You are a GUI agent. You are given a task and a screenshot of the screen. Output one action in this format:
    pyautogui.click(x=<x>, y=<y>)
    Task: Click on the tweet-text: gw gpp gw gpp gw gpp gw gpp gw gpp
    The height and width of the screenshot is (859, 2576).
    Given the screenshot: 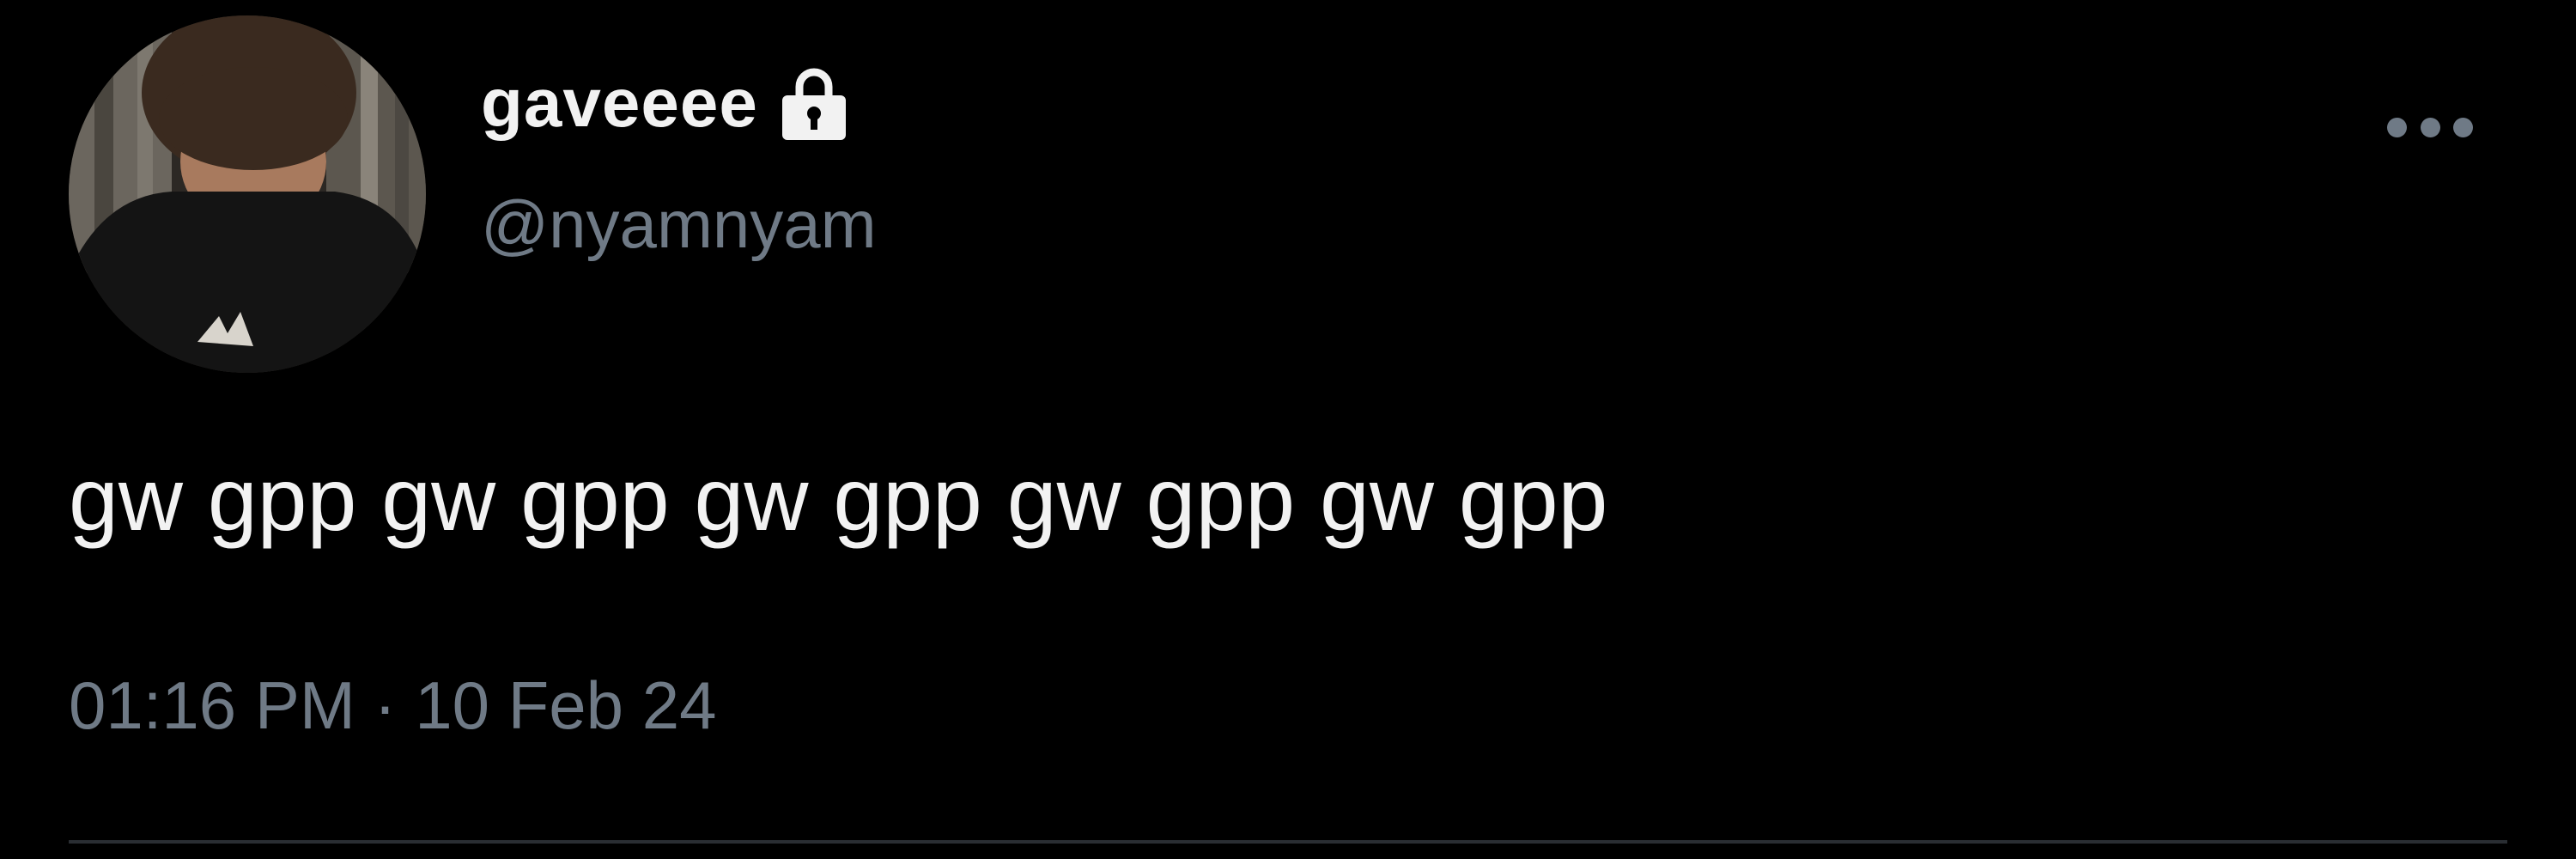 What is the action you would take?
    pyautogui.click(x=839, y=500)
    